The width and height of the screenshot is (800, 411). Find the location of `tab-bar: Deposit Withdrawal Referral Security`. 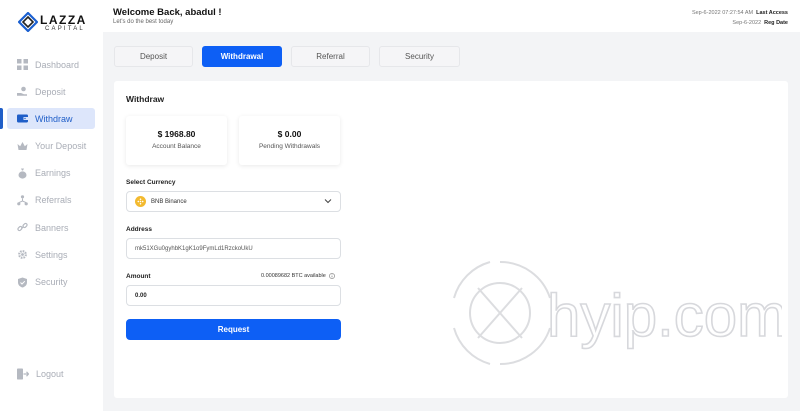

tab-bar: Deposit Withdrawal Referral Security is located at coordinates (291, 56).